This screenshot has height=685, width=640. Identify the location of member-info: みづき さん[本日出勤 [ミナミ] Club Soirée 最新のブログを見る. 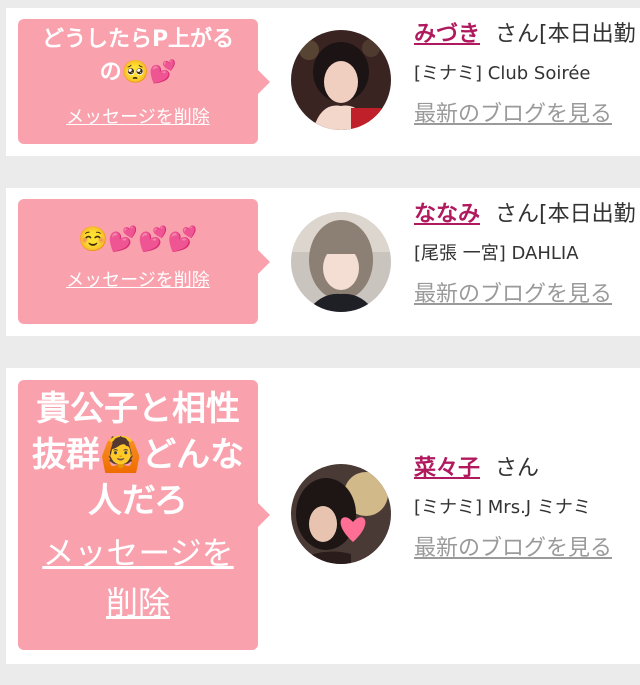
(525, 75).